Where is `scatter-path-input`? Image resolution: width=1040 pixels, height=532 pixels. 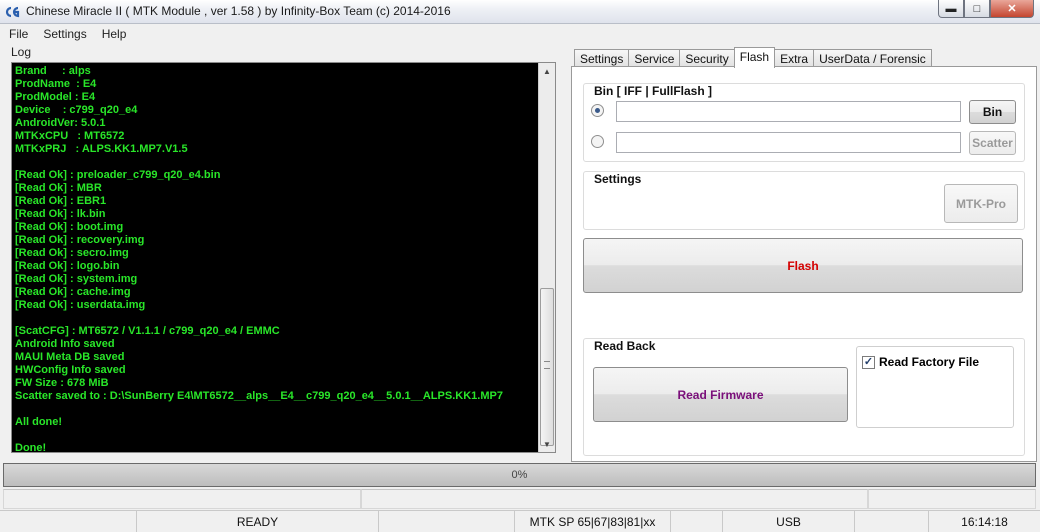
scatter-path-input is located at coordinates (788, 142).